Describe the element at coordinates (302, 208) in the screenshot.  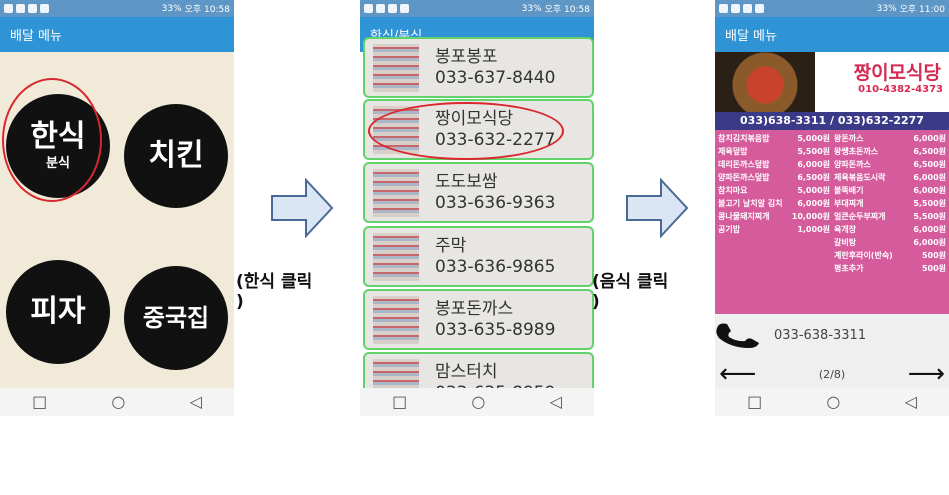
I see `flow-arrow-icon` at that location.